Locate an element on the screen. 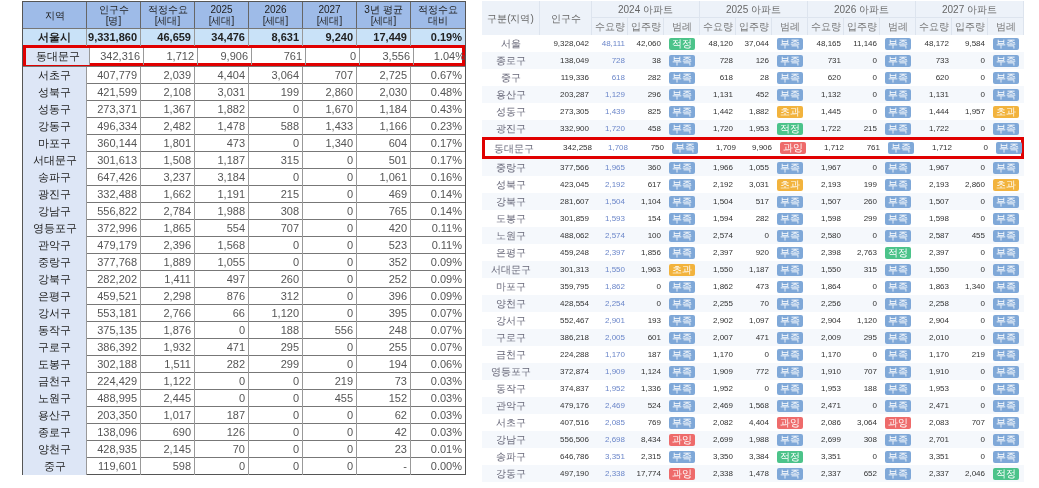 The height and width of the screenshot is (488, 1039). table-cell: 용산구 is located at coordinates (55, 415).